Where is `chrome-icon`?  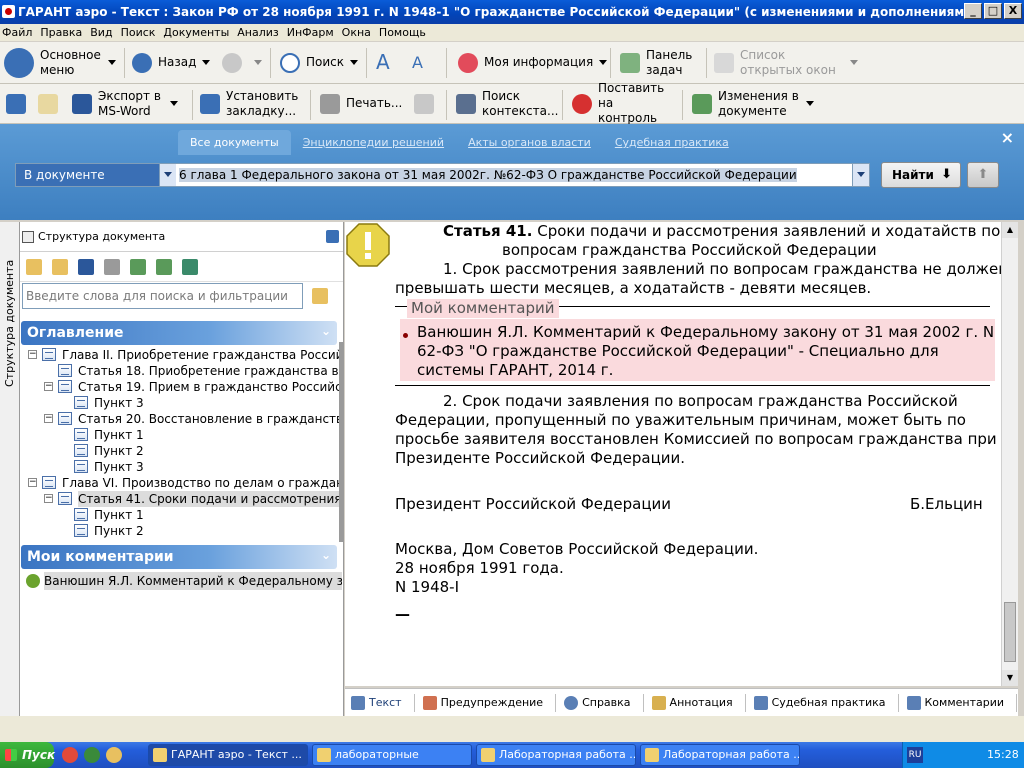
chrome-icon is located at coordinates (70, 755).